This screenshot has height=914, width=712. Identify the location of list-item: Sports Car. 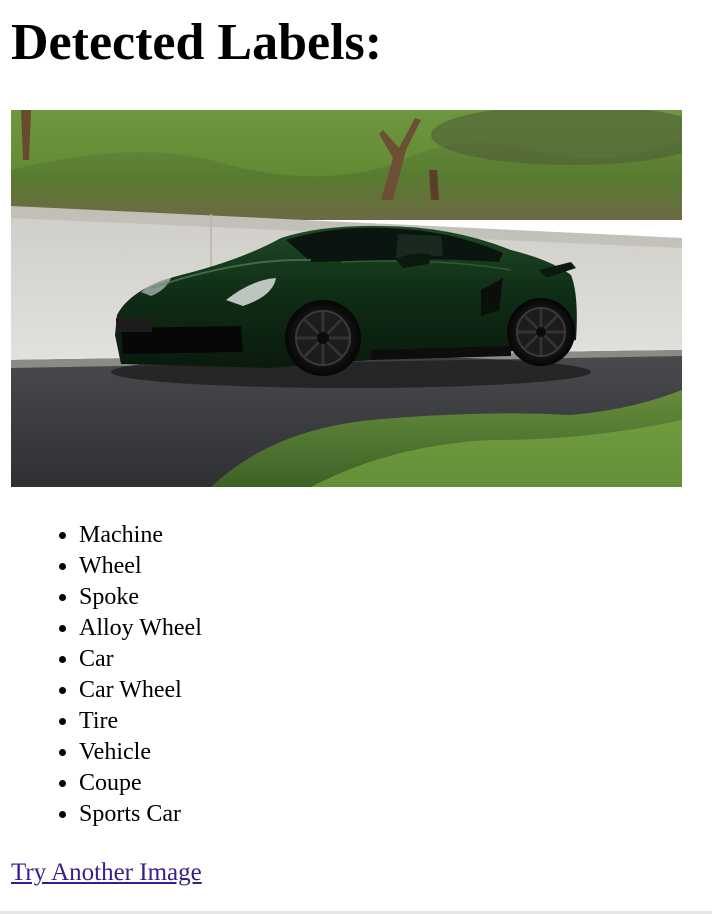
(140, 814).